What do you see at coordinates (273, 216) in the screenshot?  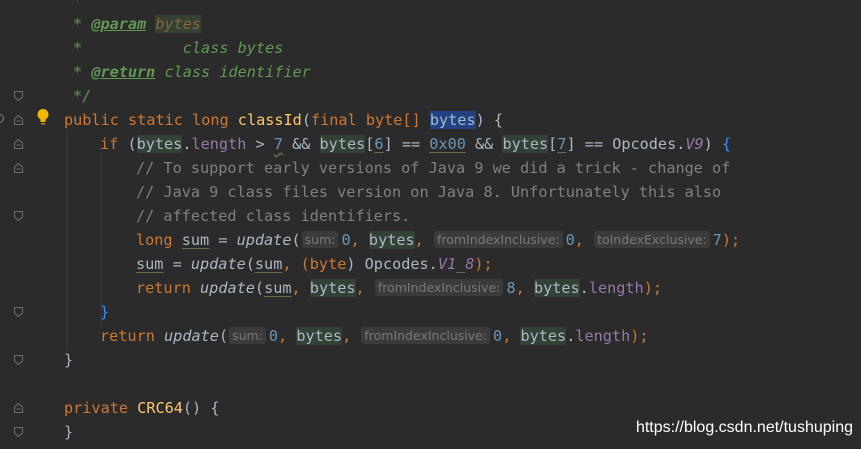 I see `code-comment: // affected class identifiers.` at bounding box center [273, 216].